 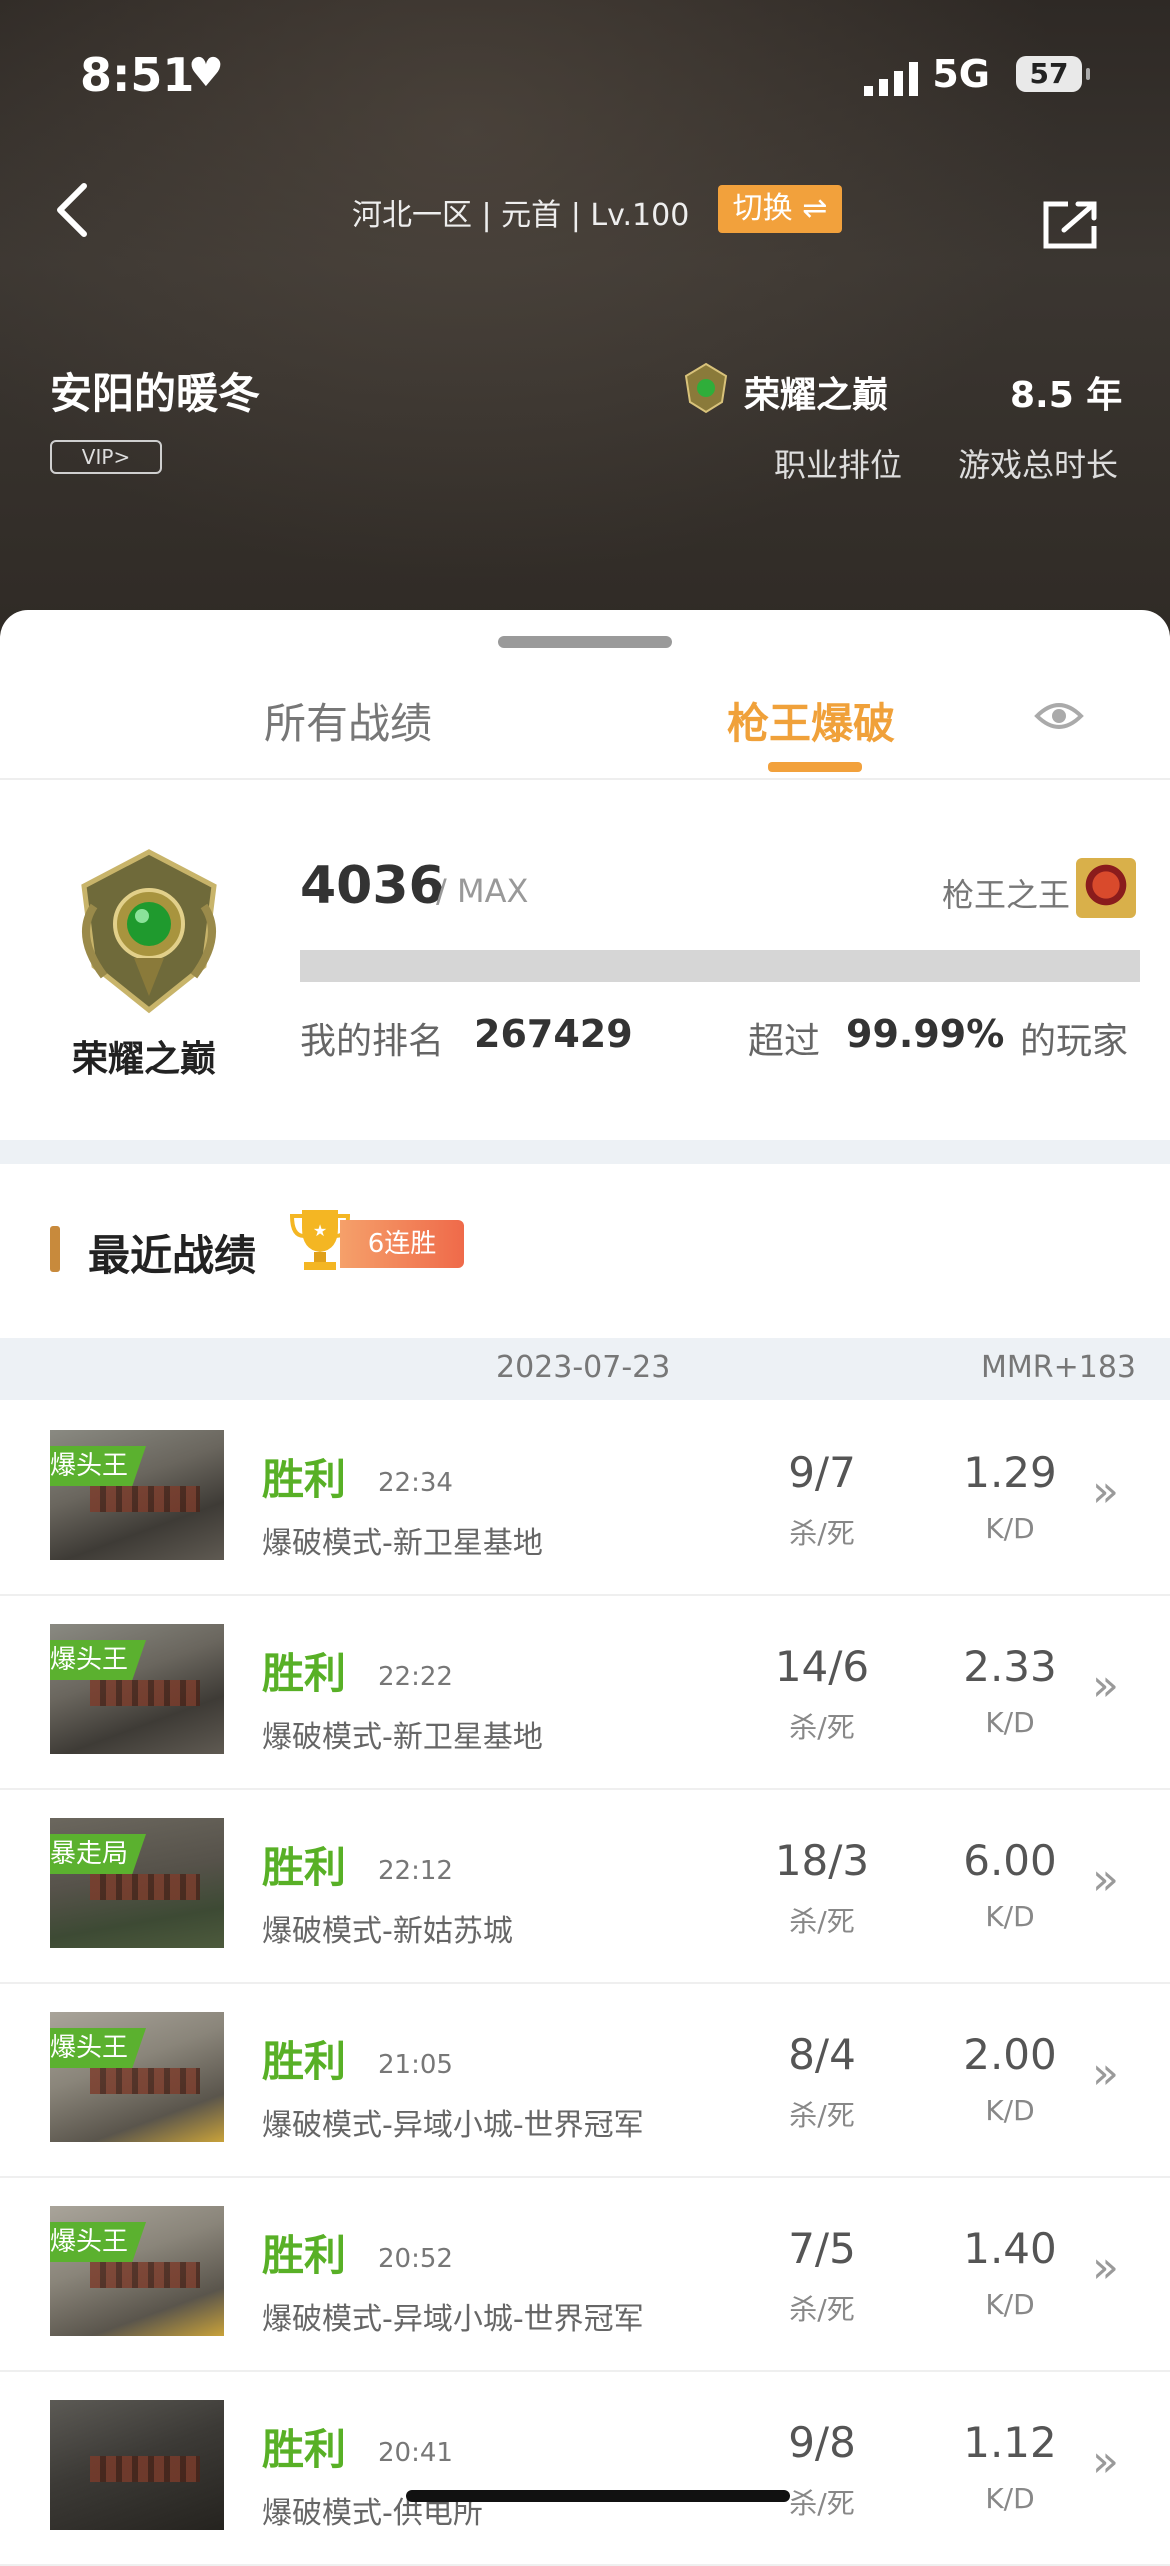 What do you see at coordinates (206, 73) in the screenshot?
I see `heart-icon: ♥` at bounding box center [206, 73].